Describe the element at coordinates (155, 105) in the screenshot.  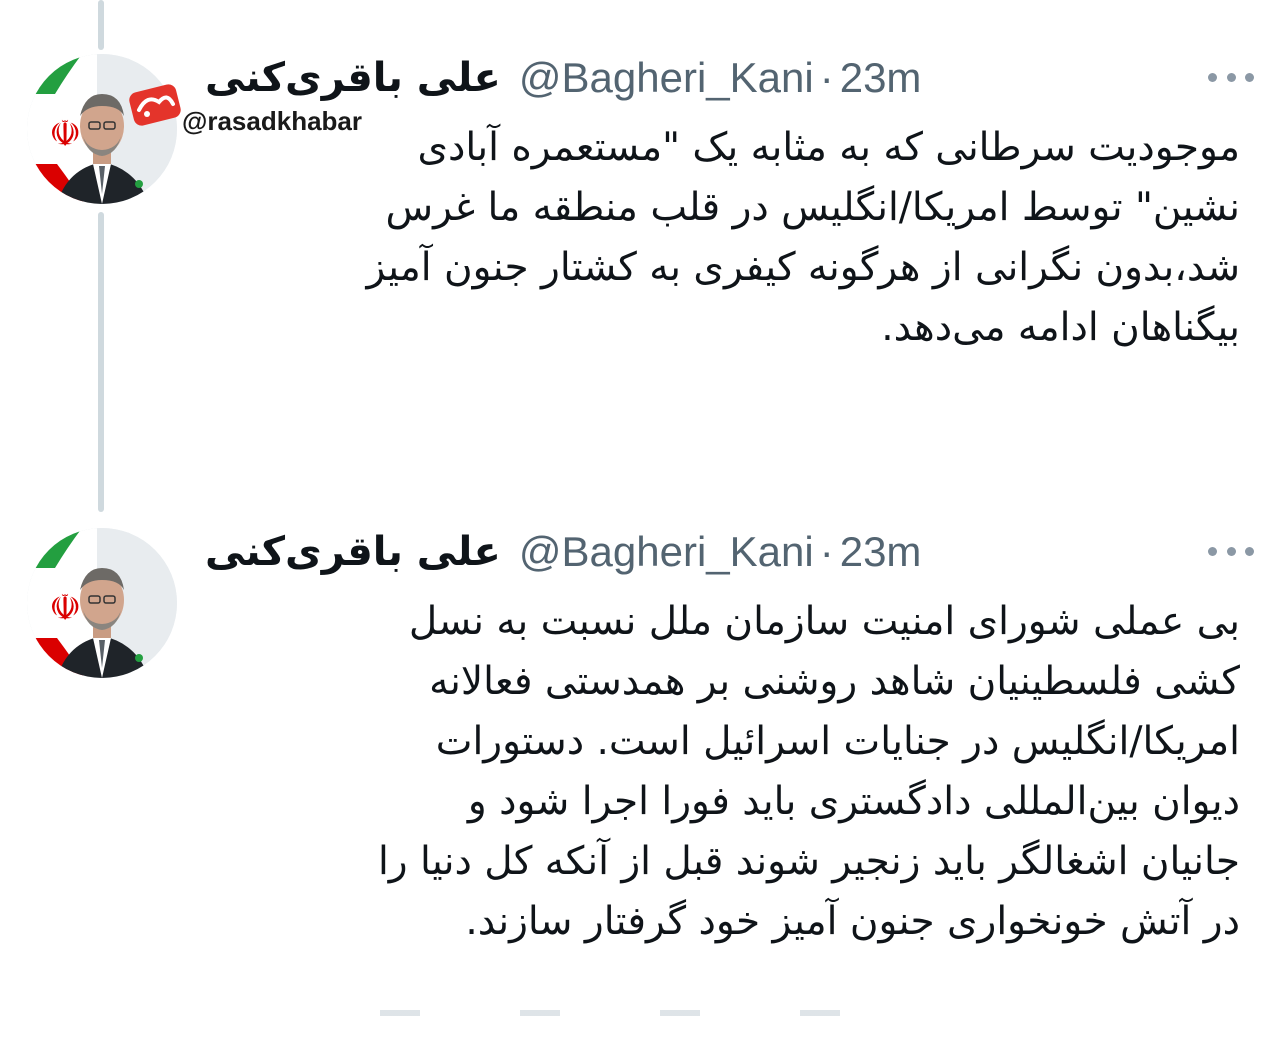
I see `rasad-logo-icon` at that location.